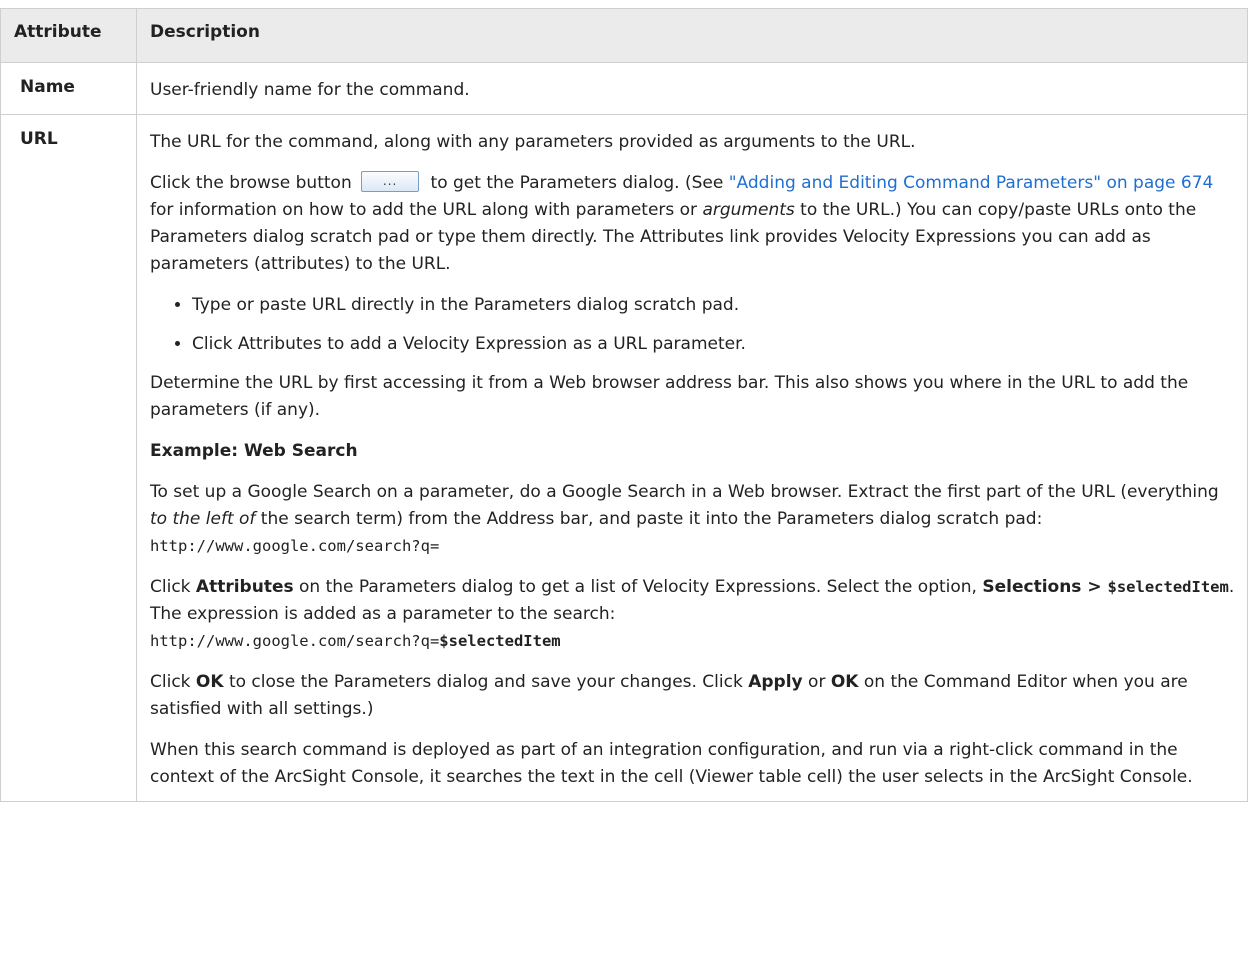 This screenshot has width=1248, height=980. I want to click on name-description: User-friendly name for the command., so click(310, 90).